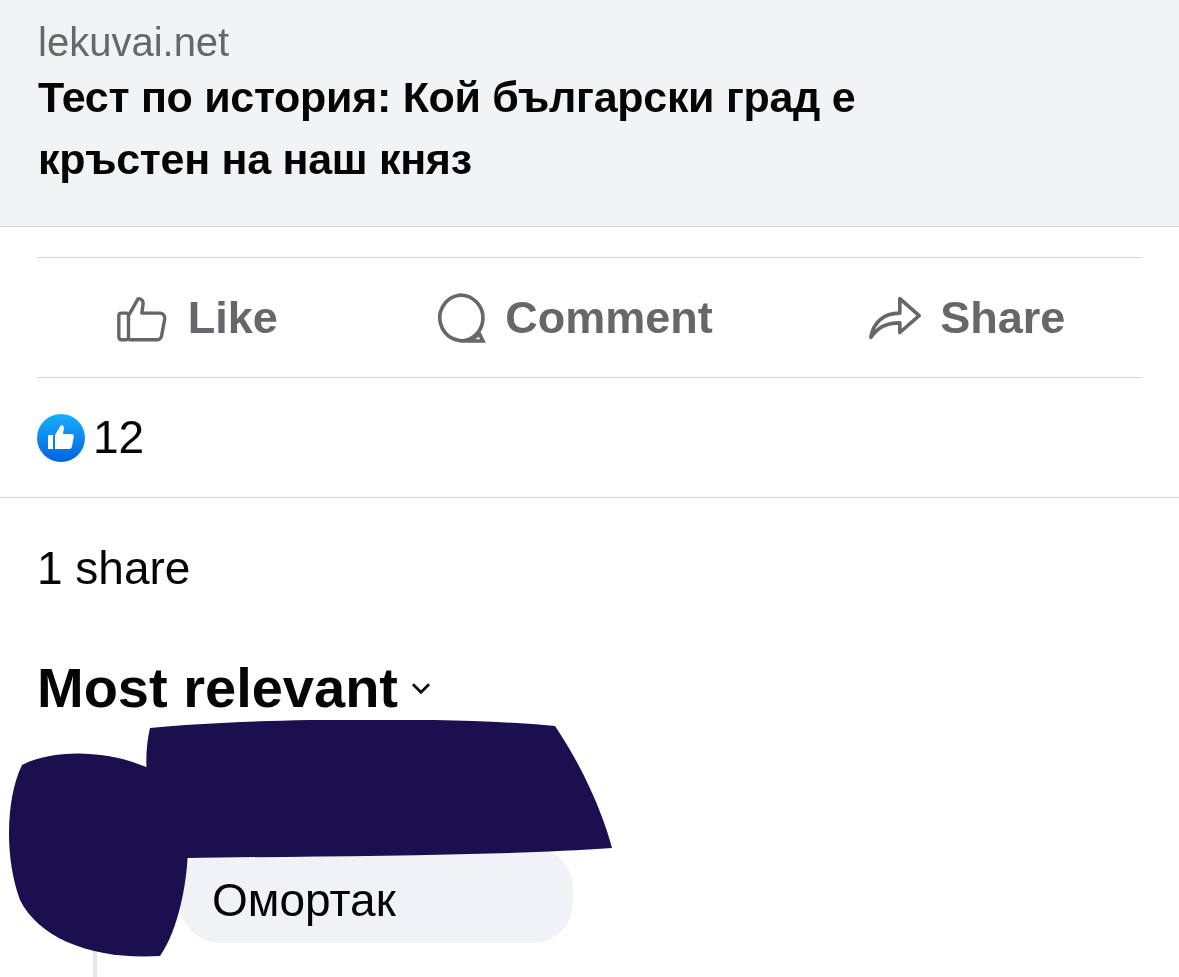 This screenshot has height=977, width=1179. Describe the element at coordinates (589, 548) in the screenshot. I see `share-count: 1 share` at that location.